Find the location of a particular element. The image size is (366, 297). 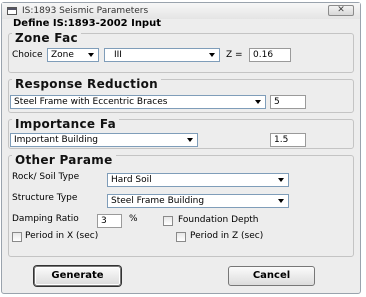

generate-button: Generate is located at coordinates (77, 276).